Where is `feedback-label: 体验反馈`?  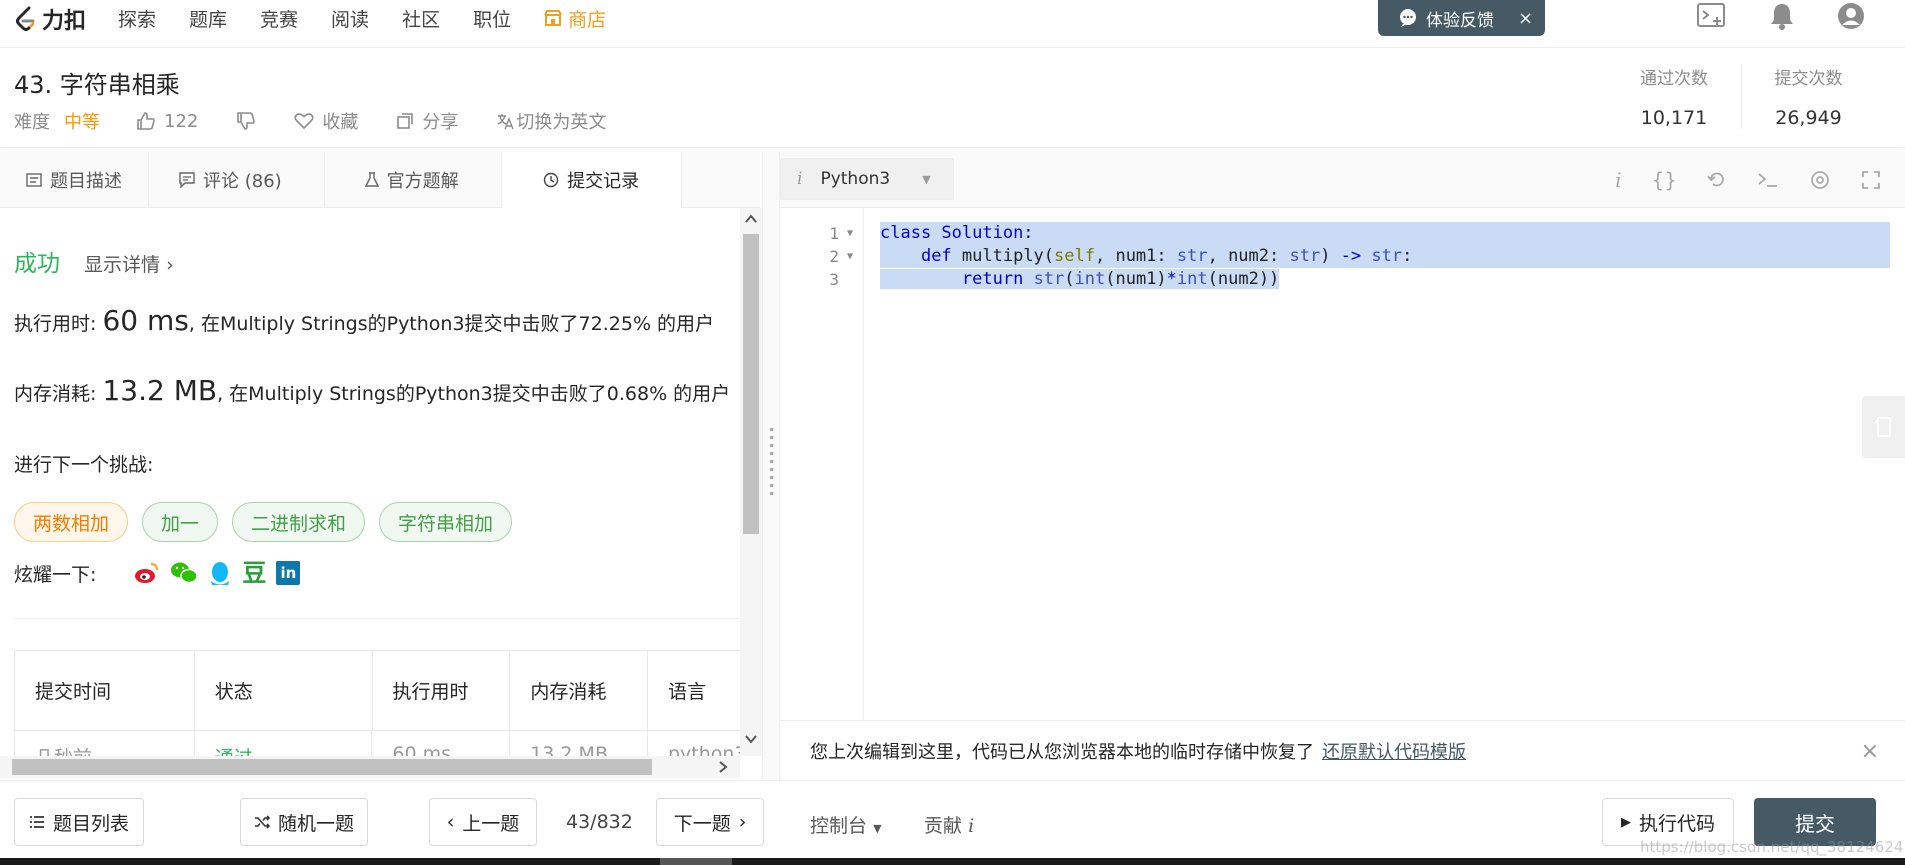
feedback-label: 体验反馈 is located at coordinates (1460, 20).